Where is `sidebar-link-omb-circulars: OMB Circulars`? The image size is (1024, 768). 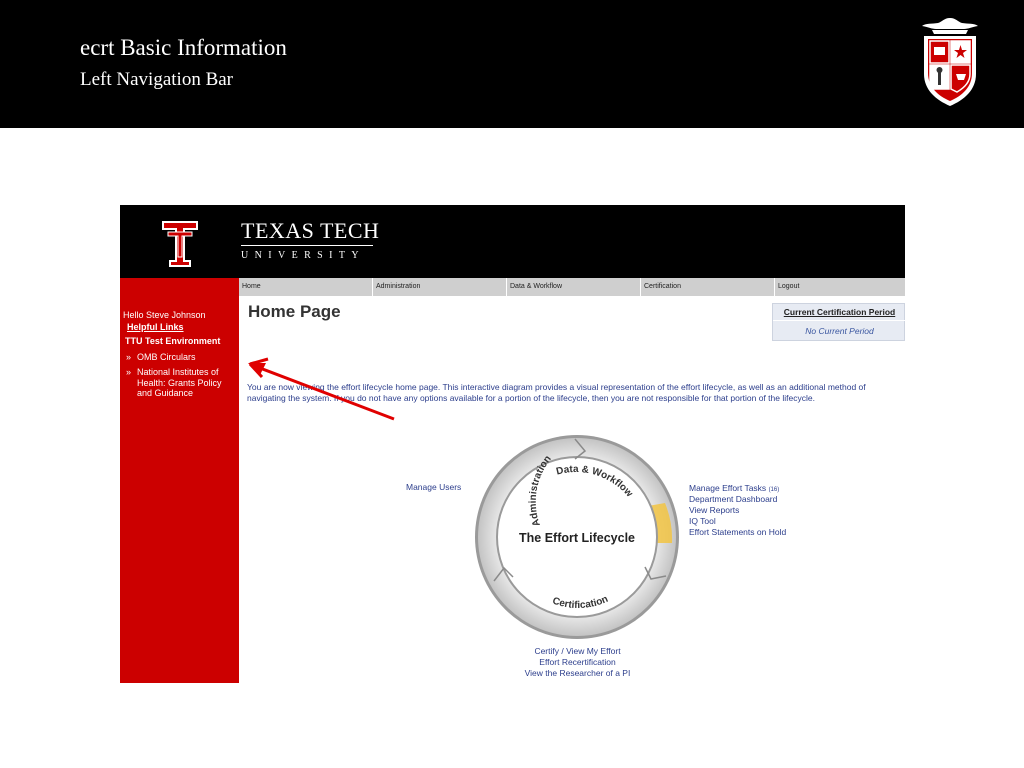 sidebar-link-omb-circulars: OMB Circulars is located at coordinates (166, 357).